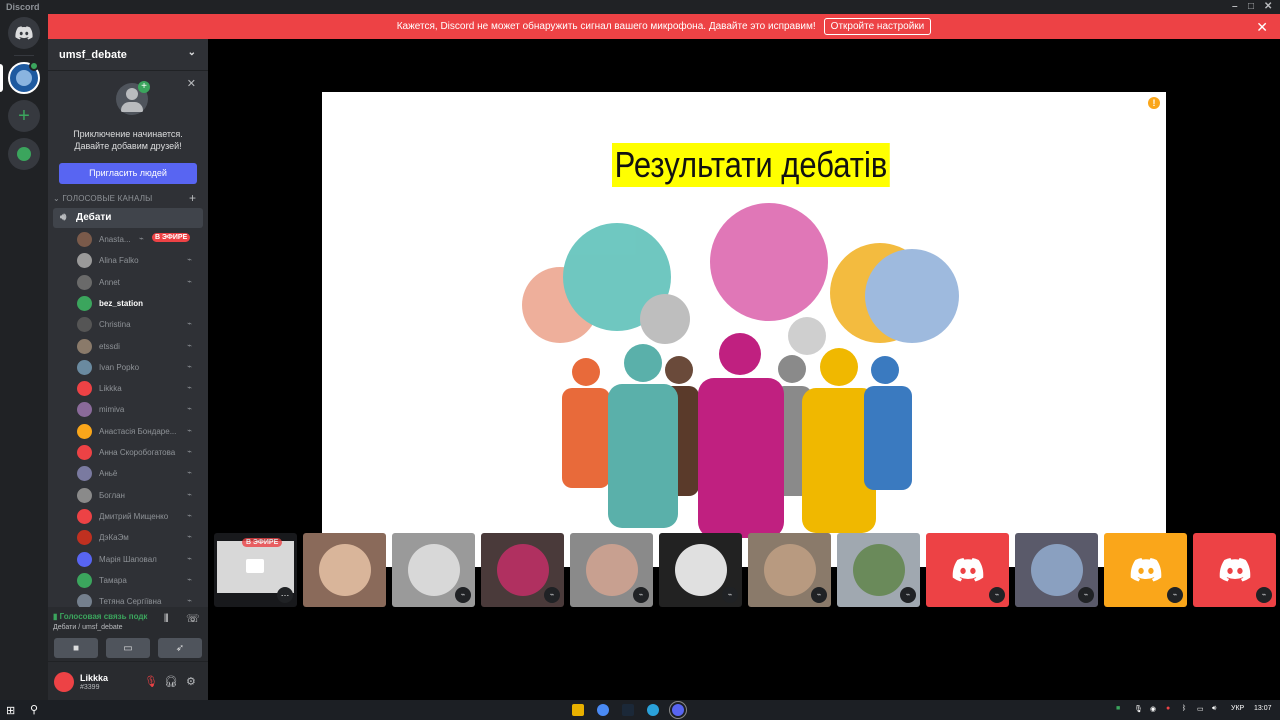  What do you see at coordinates (139, 303) in the screenshot?
I see `voice-member: bez_station` at bounding box center [139, 303].